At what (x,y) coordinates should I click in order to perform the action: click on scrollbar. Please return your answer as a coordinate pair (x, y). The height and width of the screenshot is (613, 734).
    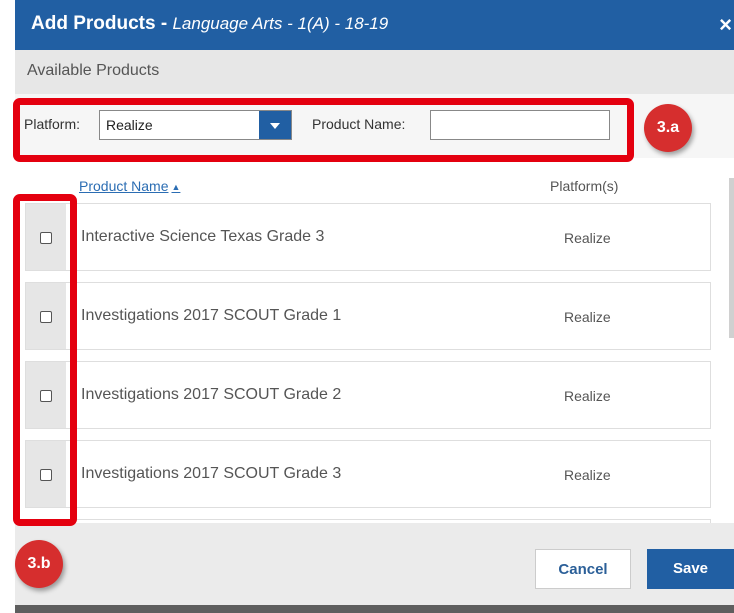
    Looking at the image, I should click on (731, 258).